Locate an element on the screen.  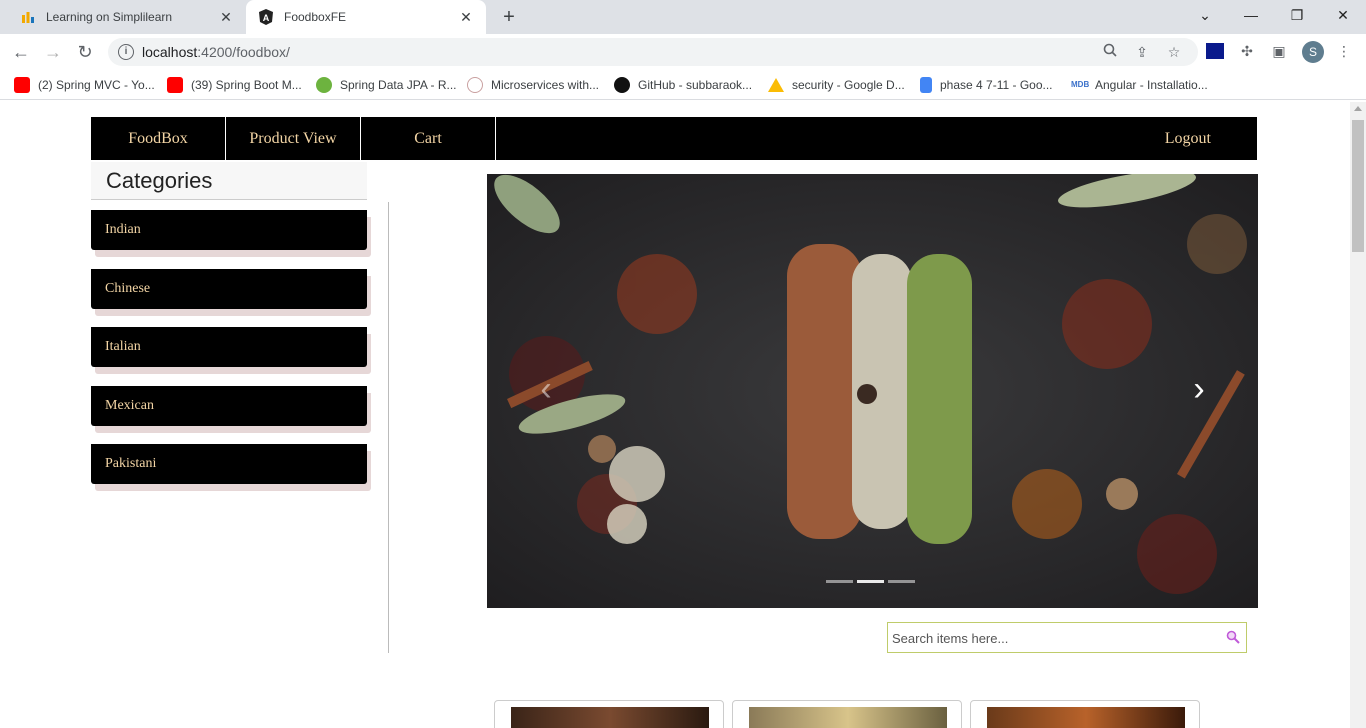
carousel-indicators is located at coordinates (870, 581).